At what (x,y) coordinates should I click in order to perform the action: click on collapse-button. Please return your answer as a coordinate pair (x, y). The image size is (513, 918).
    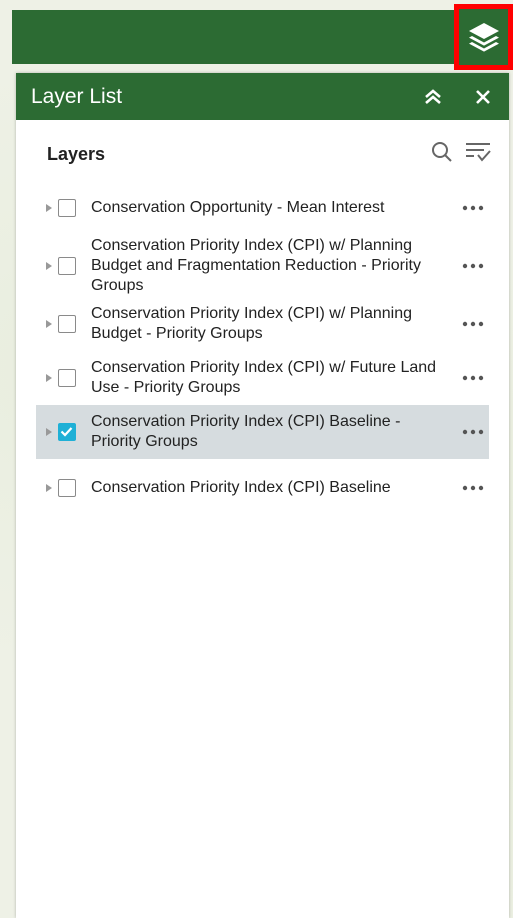
    Looking at the image, I should click on (433, 97).